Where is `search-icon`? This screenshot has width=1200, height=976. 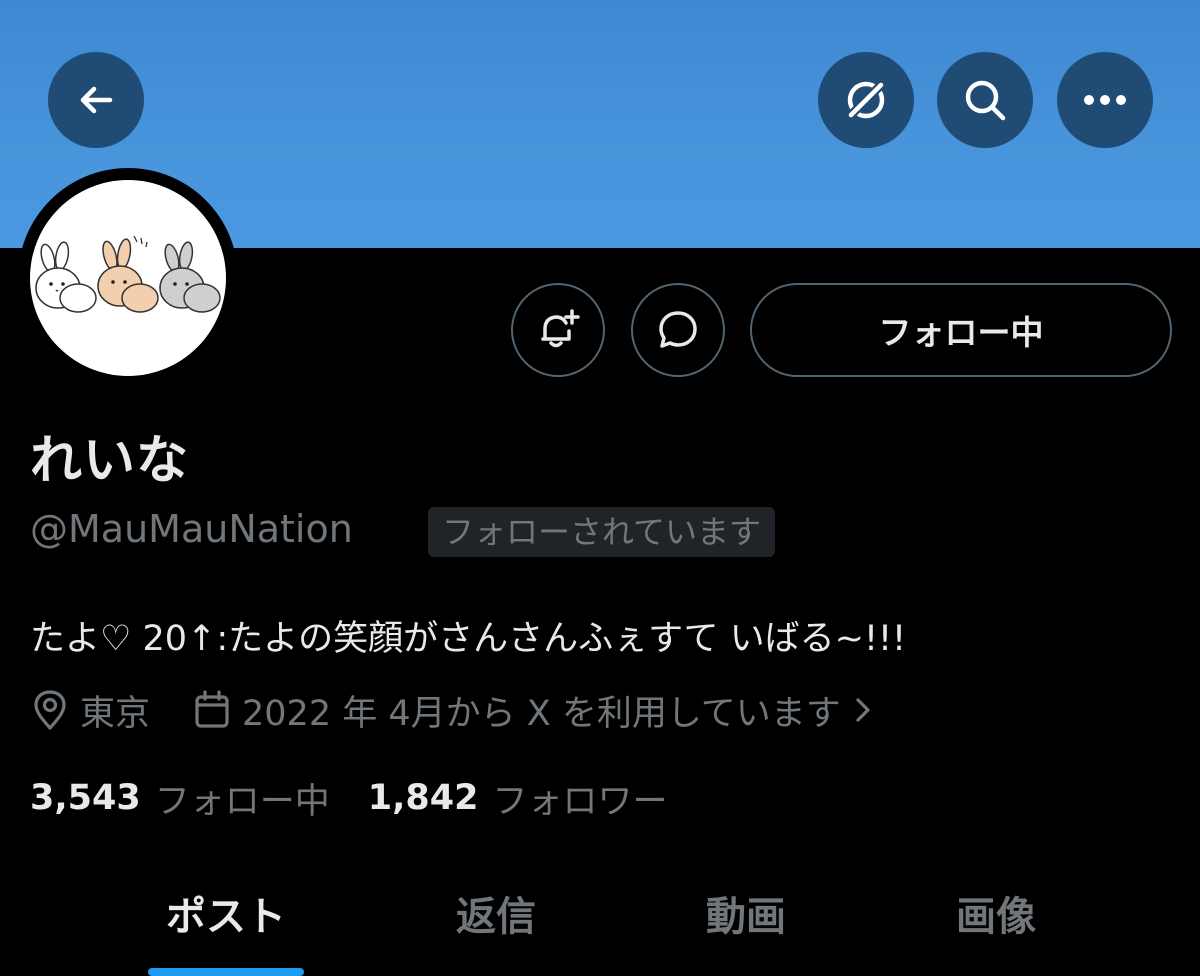 search-icon is located at coordinates (985, 100).